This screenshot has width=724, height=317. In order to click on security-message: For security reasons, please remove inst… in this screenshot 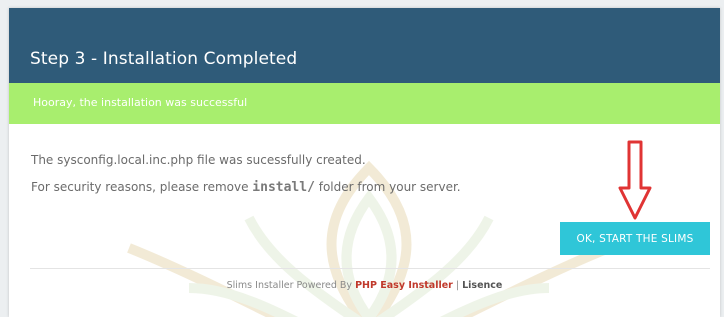, I will do `click(246, 187)`.